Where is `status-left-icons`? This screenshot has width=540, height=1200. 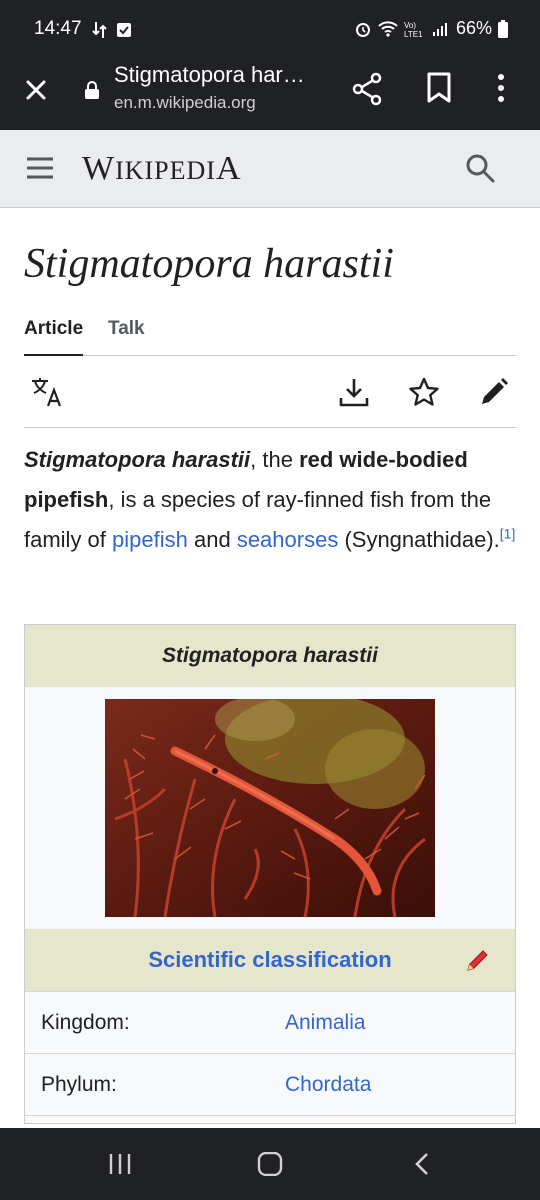 status-left-icons is located at coordinates (112, 30).